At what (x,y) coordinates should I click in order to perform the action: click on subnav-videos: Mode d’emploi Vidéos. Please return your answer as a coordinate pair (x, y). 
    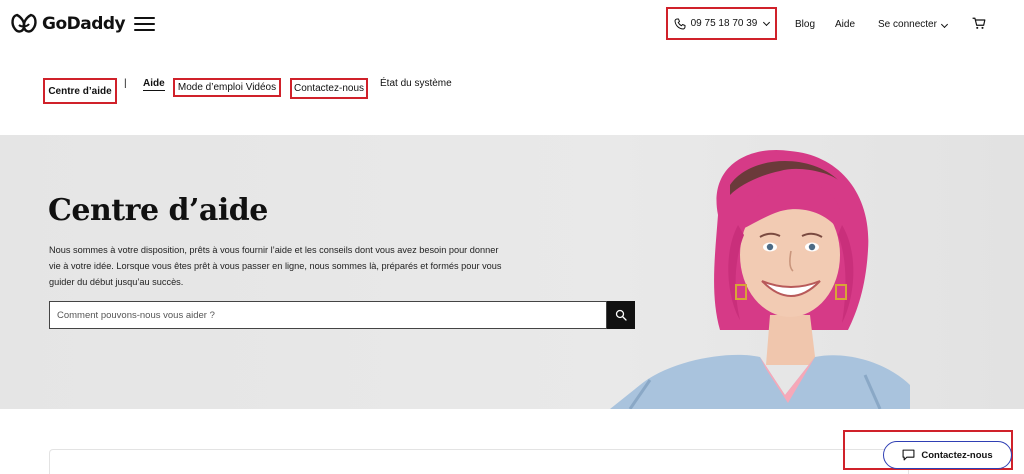
    Looking at the image, I should click on (227, 87).